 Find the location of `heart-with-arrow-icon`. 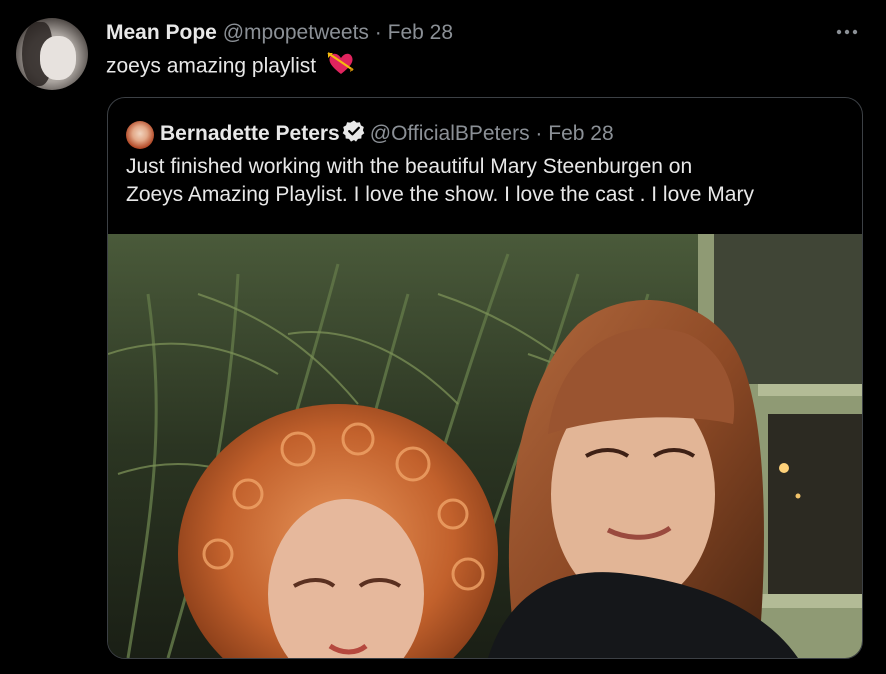

heart-with-arrow-icon is located at coordinates (341, 67).